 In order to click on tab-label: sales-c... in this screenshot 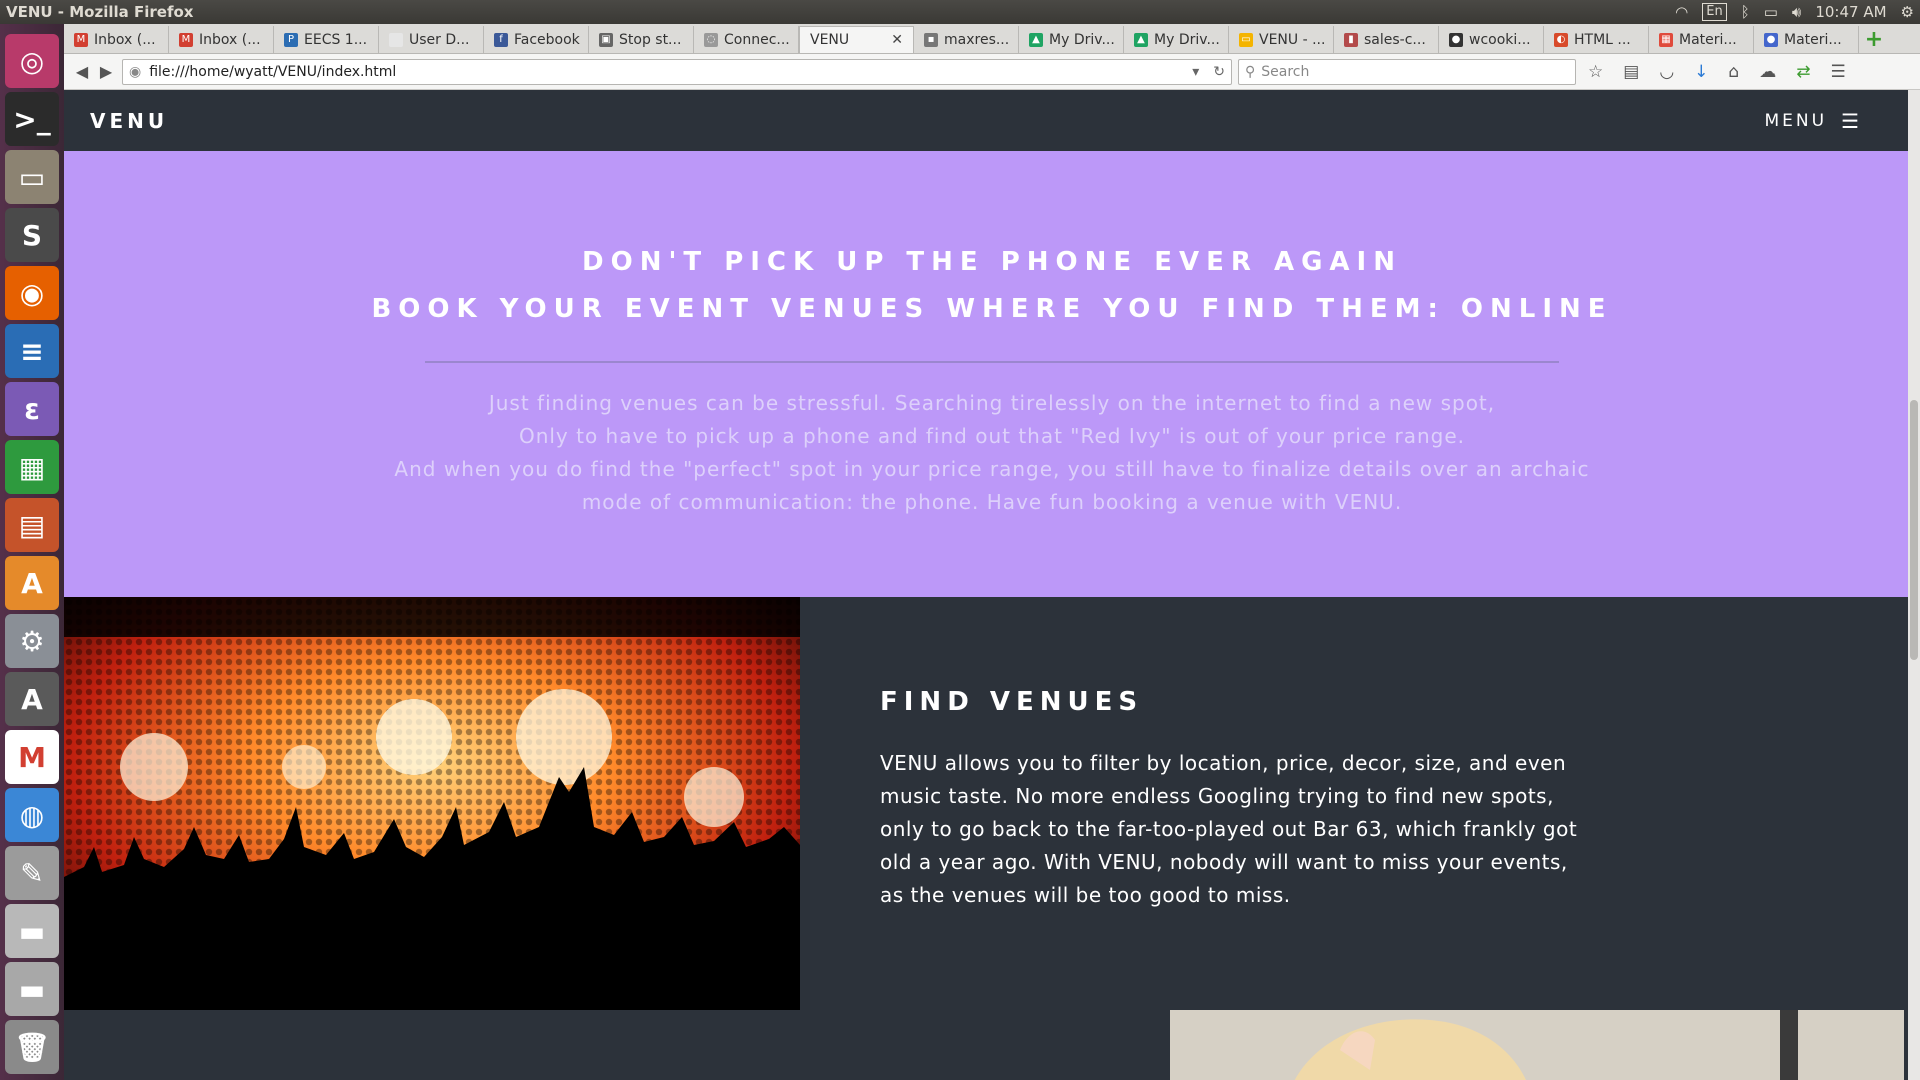, I will do `click(1395, 39)`.